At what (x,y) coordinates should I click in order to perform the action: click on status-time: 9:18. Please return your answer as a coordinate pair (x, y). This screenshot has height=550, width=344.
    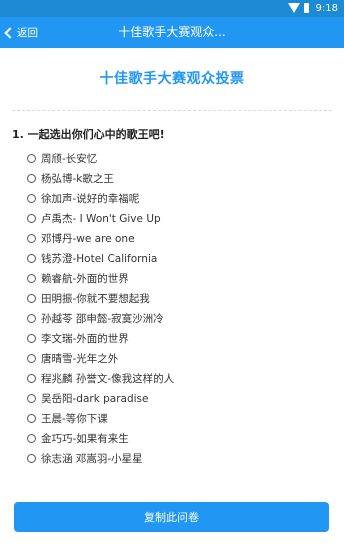
    Looking at the image, I should click on (326, 8).